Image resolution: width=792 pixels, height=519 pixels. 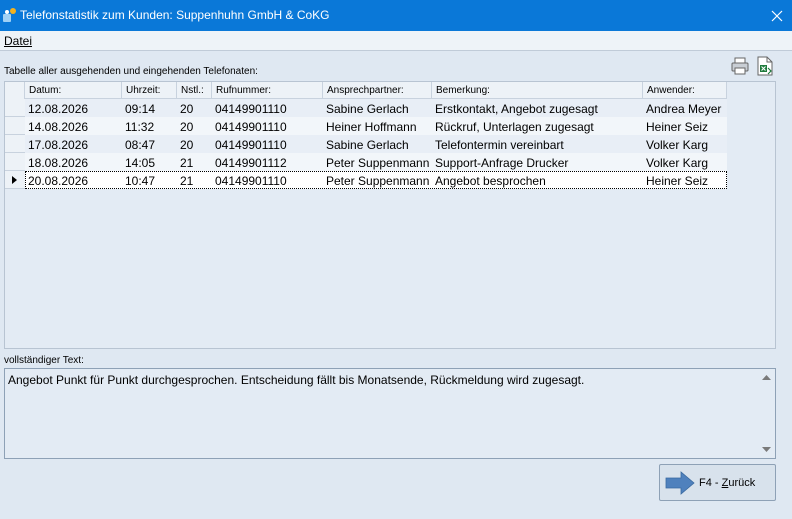 What do you see at coordinates (18, 41) in the screenshot?
I see `menu-datei: Datei` at bounding box center [18, 41].